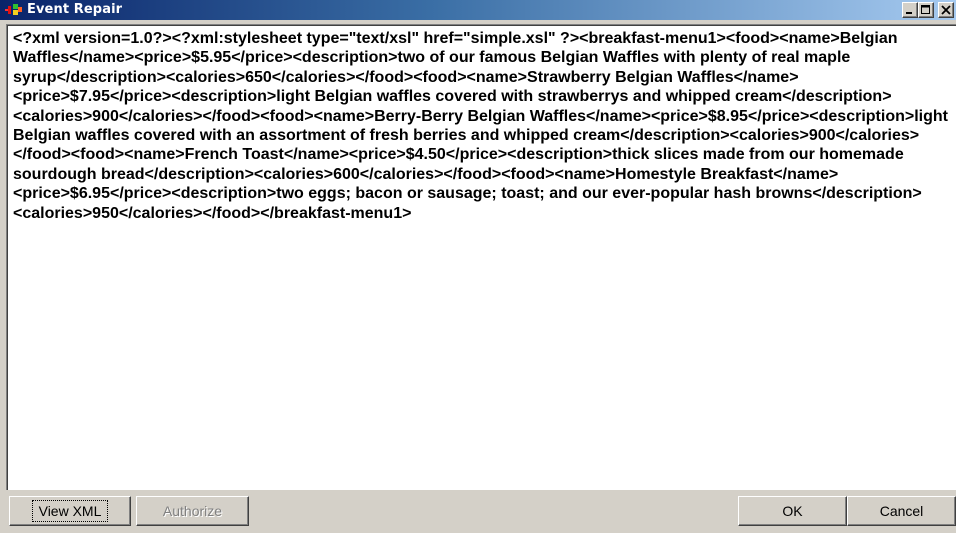  I want to click on minimize-button, so click(910, 10).